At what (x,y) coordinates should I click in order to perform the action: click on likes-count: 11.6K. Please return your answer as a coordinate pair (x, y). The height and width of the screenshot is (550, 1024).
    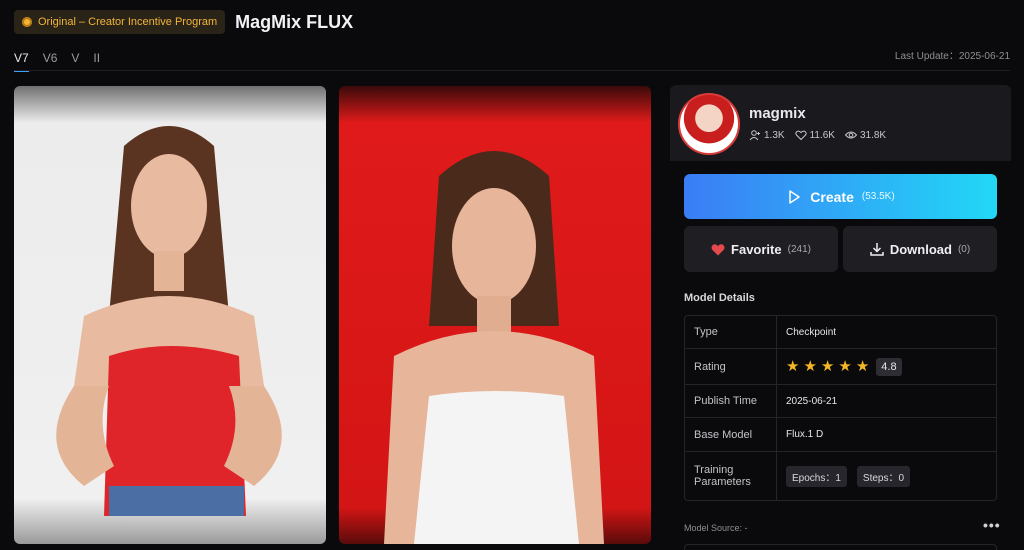
    Looking at the image, I should click on (822, 135).